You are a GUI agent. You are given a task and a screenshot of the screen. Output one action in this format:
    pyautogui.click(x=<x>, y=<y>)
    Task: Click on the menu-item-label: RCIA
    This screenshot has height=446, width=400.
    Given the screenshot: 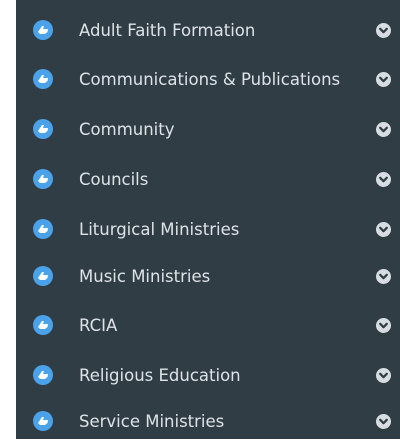 What is the action you would take?
    pyautogui.click(x=98, y=325)
    